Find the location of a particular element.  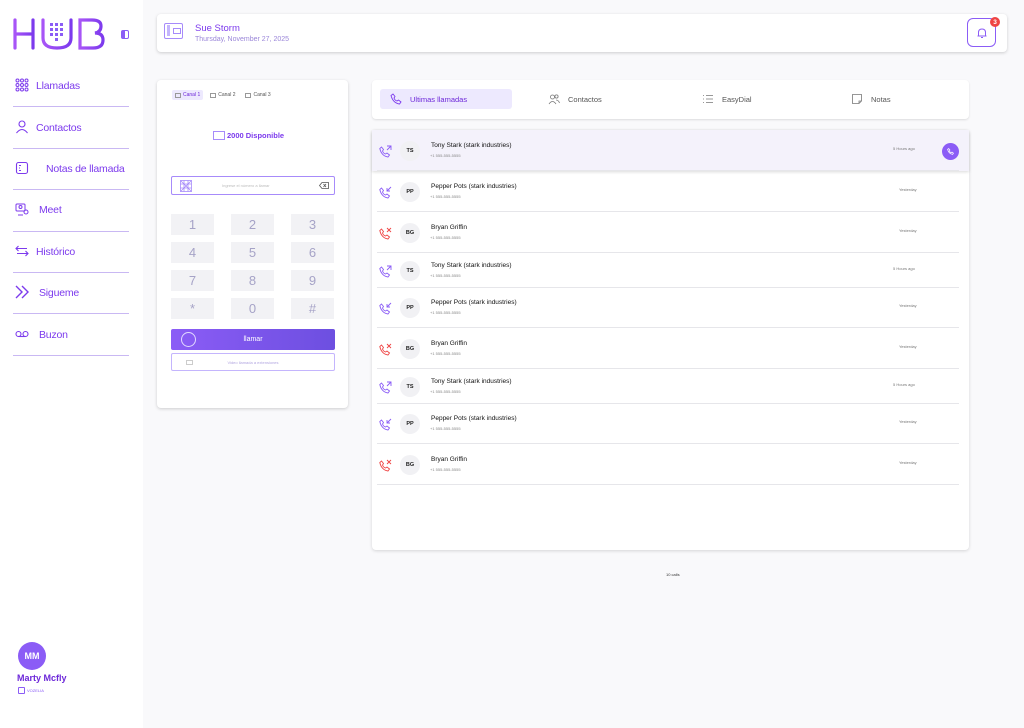

channel-2-tab: Canal 2 is located at coordinates (222, 95).